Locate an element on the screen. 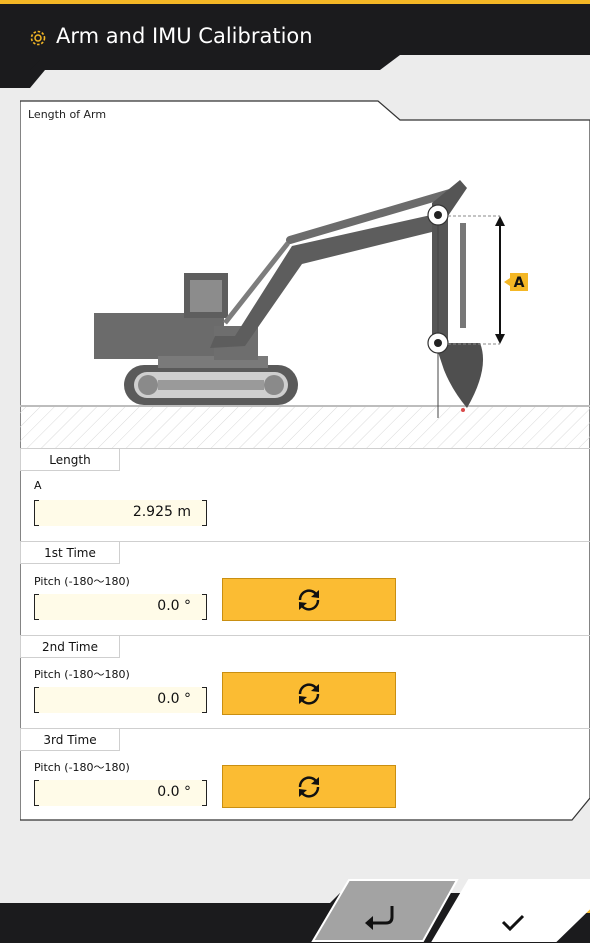 The width and height of the screenshot is (590, 943). page-title: Arm and IMU Calibration is located at coordinates (184, 36).